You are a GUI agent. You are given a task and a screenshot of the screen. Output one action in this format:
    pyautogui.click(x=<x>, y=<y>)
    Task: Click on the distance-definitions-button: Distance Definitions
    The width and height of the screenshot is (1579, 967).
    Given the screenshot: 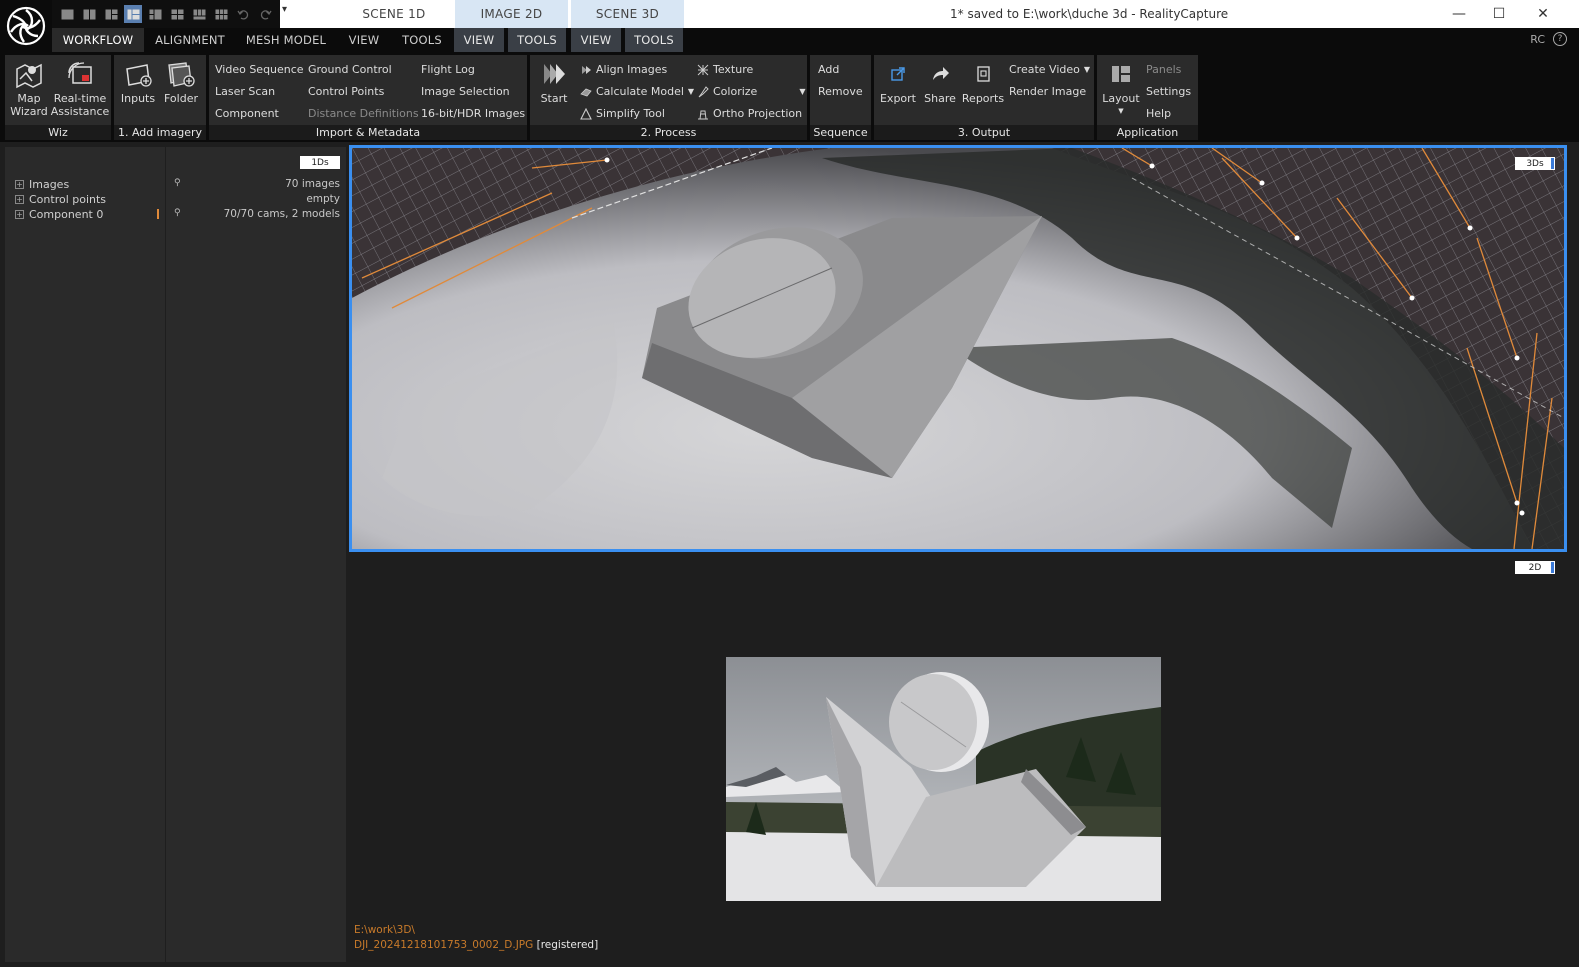 What is the action you would take?
    pyautogui.click(x=363, y=113)
    